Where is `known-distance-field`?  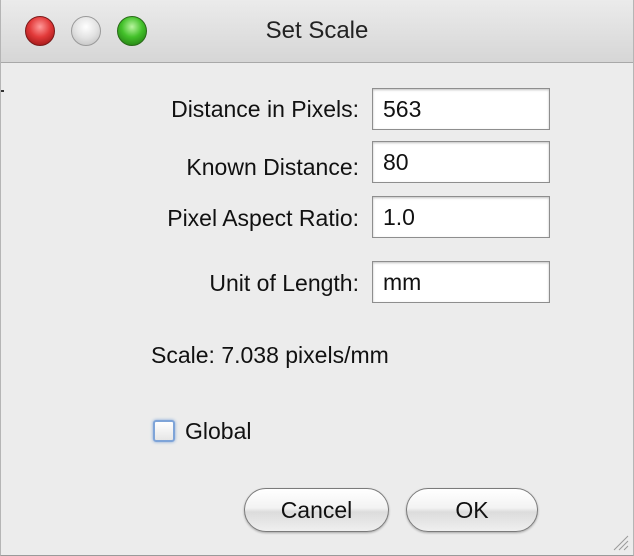 known-distance-field is located at coordinates (461, 162).